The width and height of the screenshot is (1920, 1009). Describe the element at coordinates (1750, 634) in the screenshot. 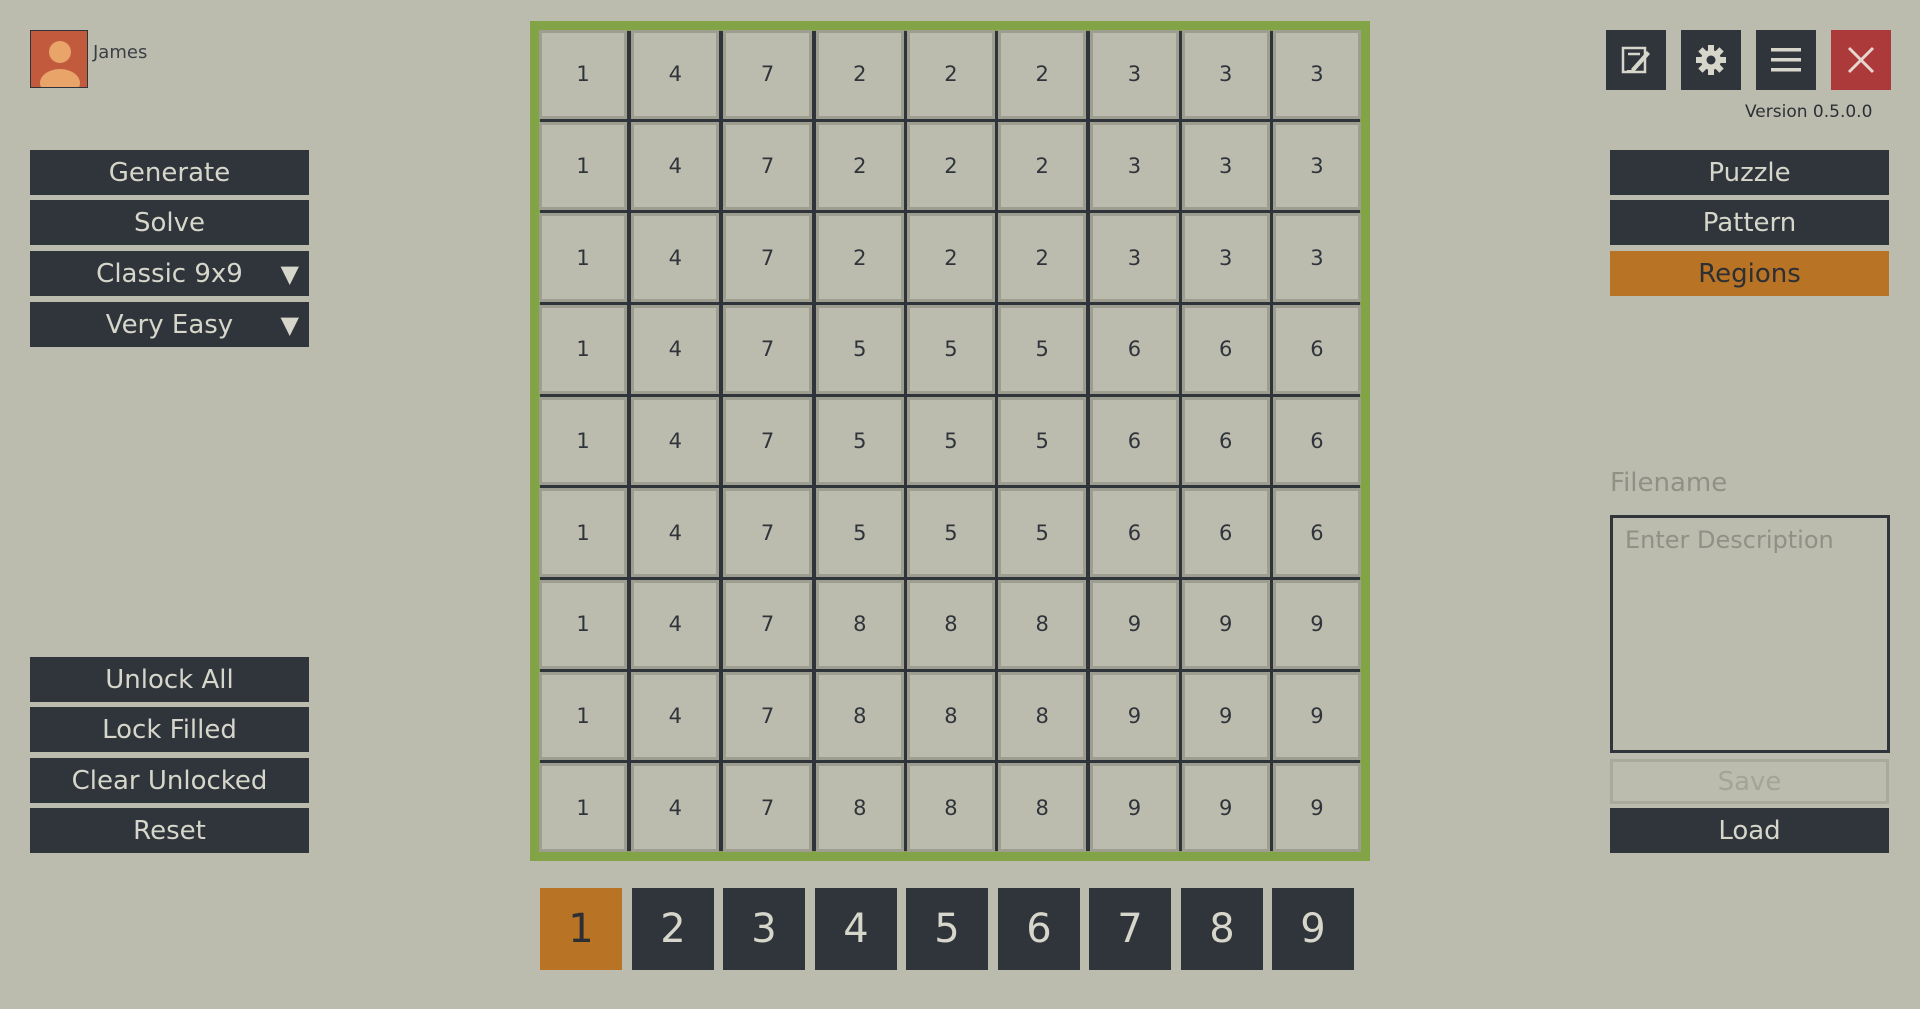

I see `description-input` at that location.